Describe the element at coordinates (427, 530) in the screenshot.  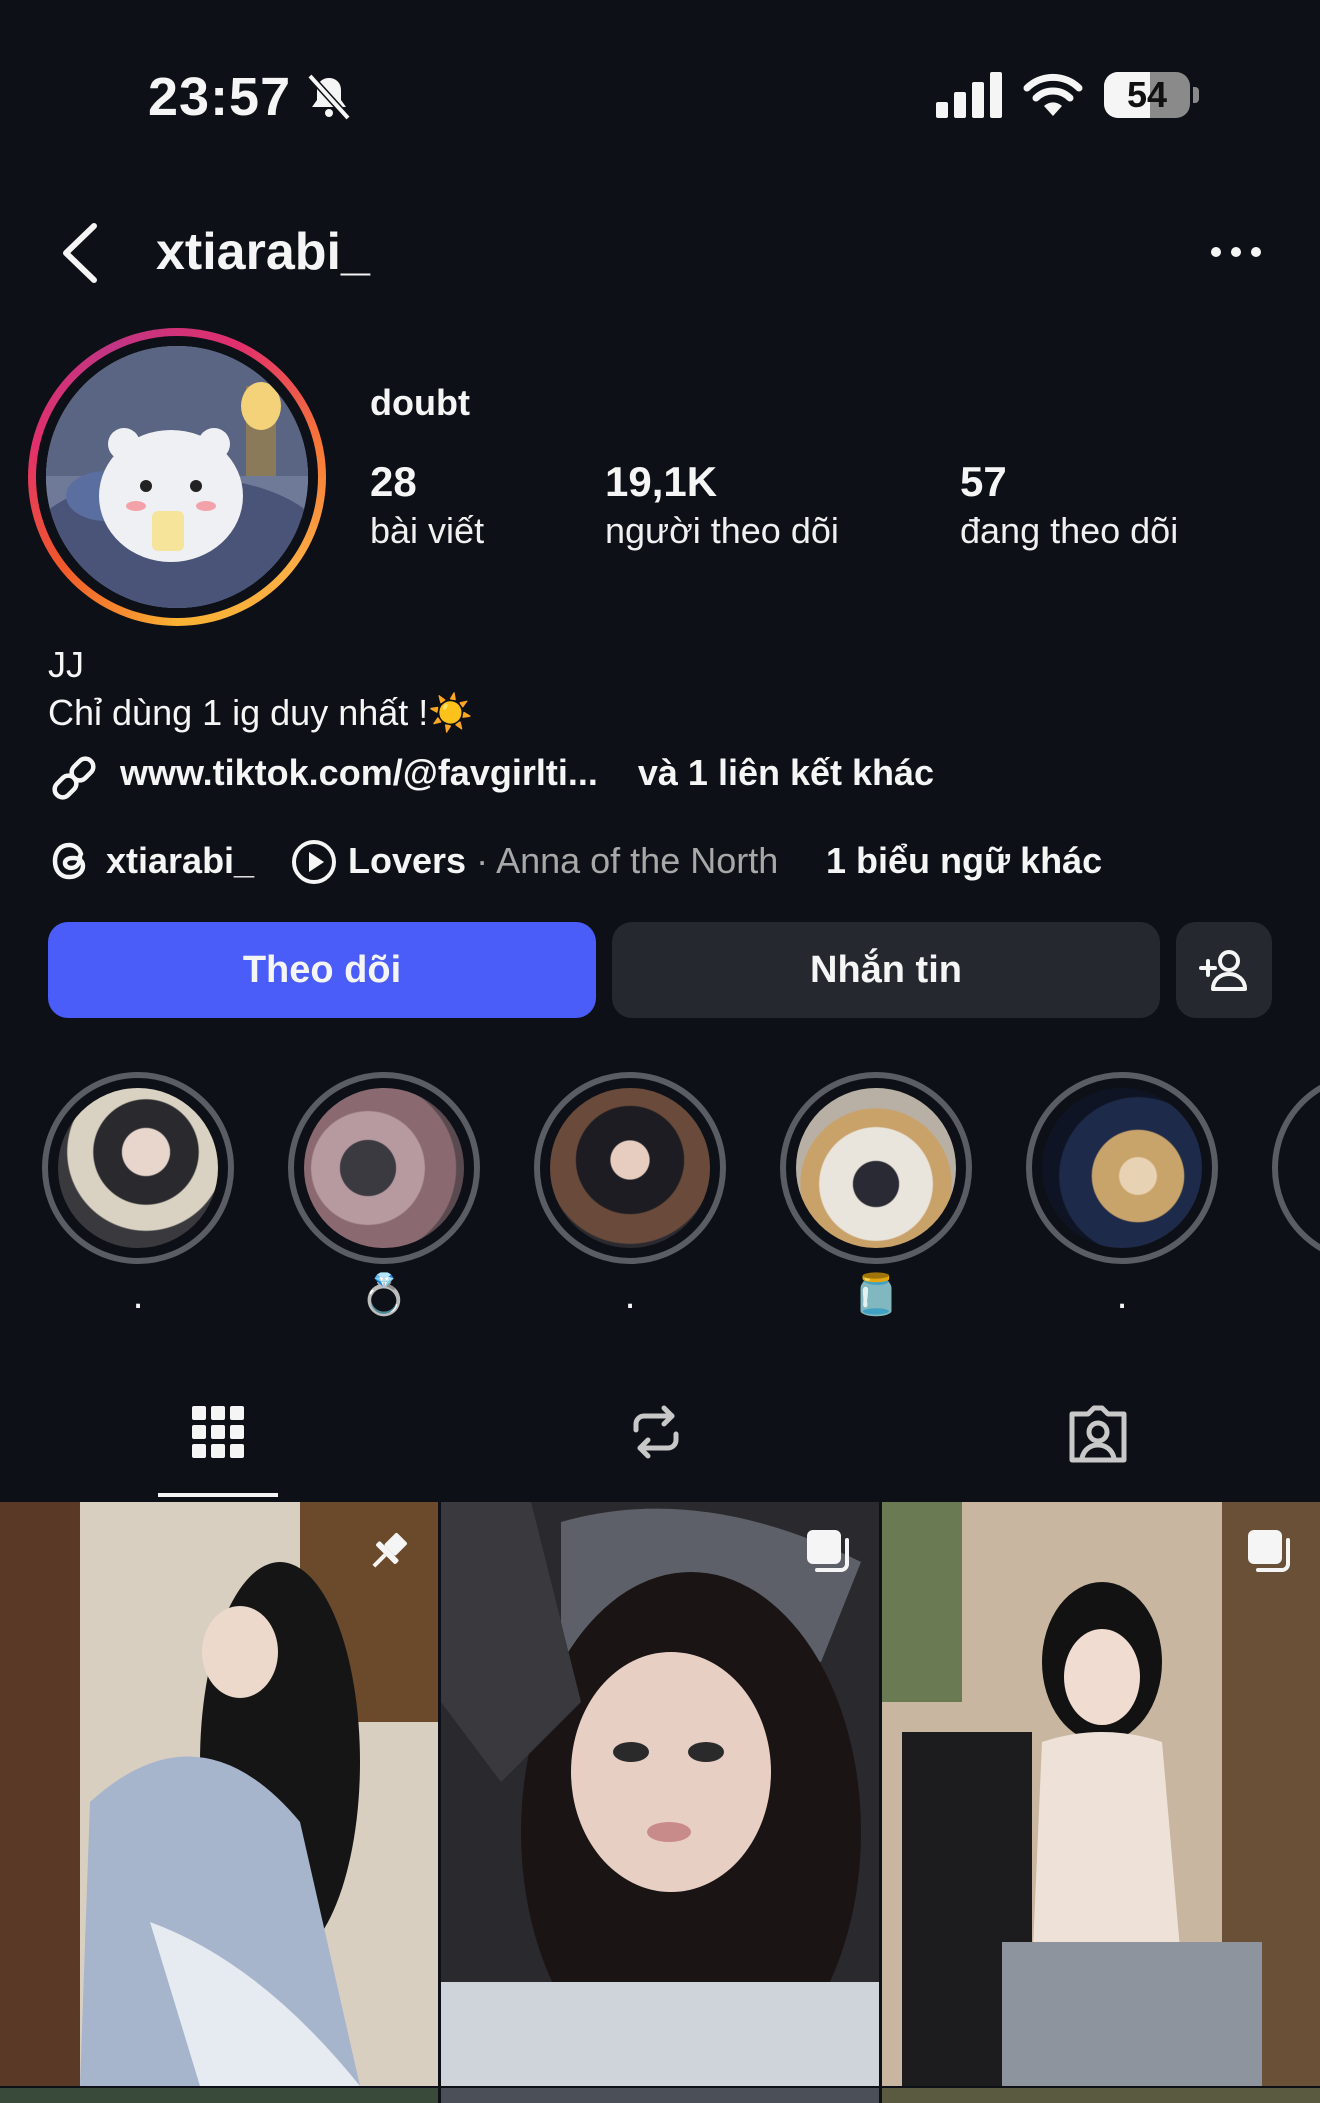
I see `stat-posts-label: bài viết` at that location.